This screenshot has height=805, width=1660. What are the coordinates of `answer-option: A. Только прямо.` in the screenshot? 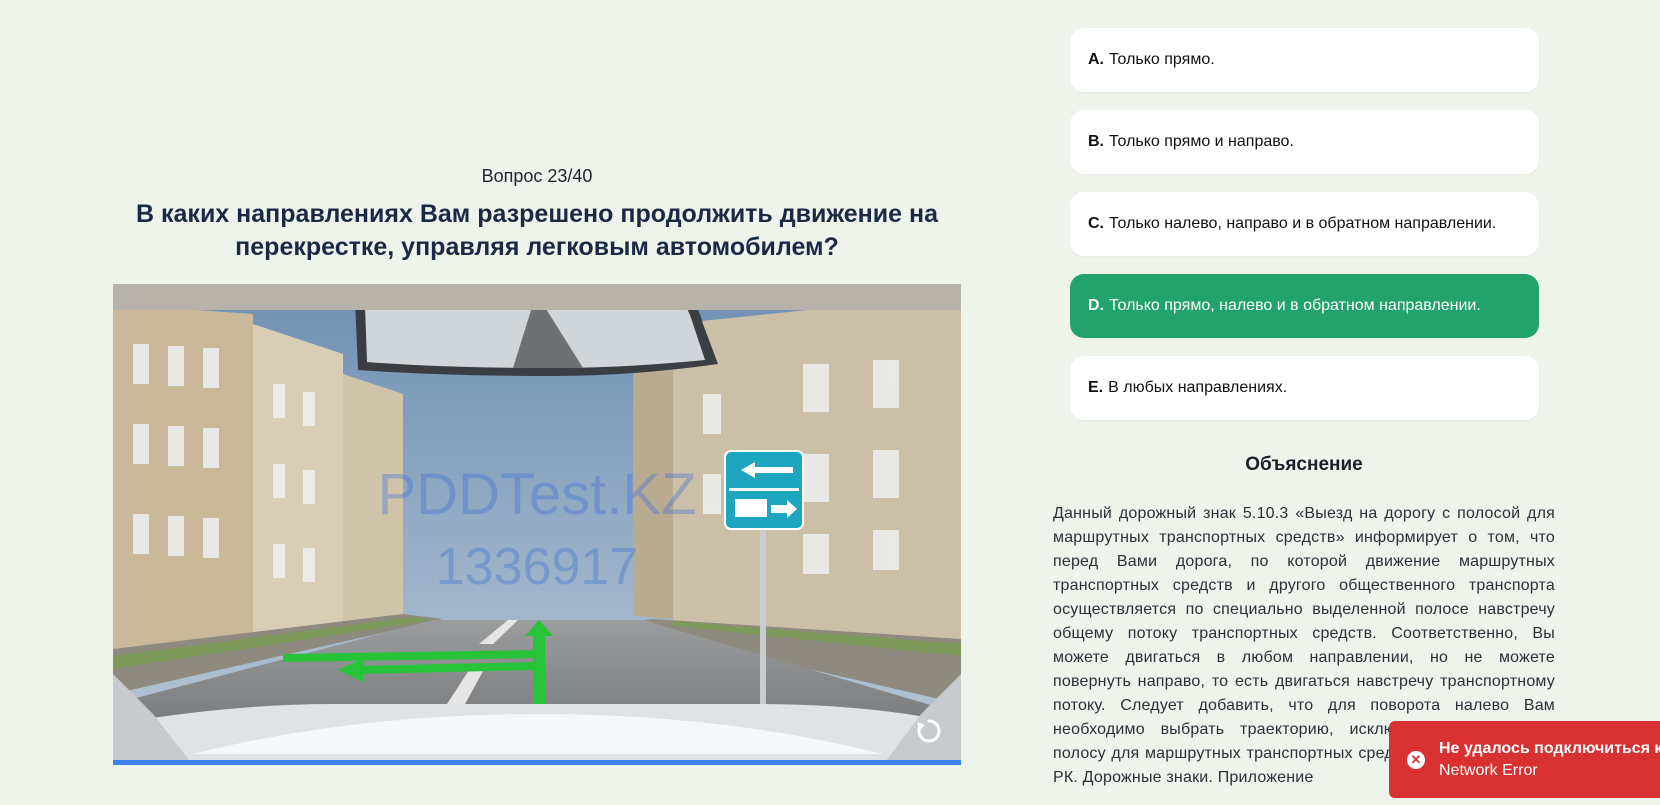 It's located at (1304, 60).